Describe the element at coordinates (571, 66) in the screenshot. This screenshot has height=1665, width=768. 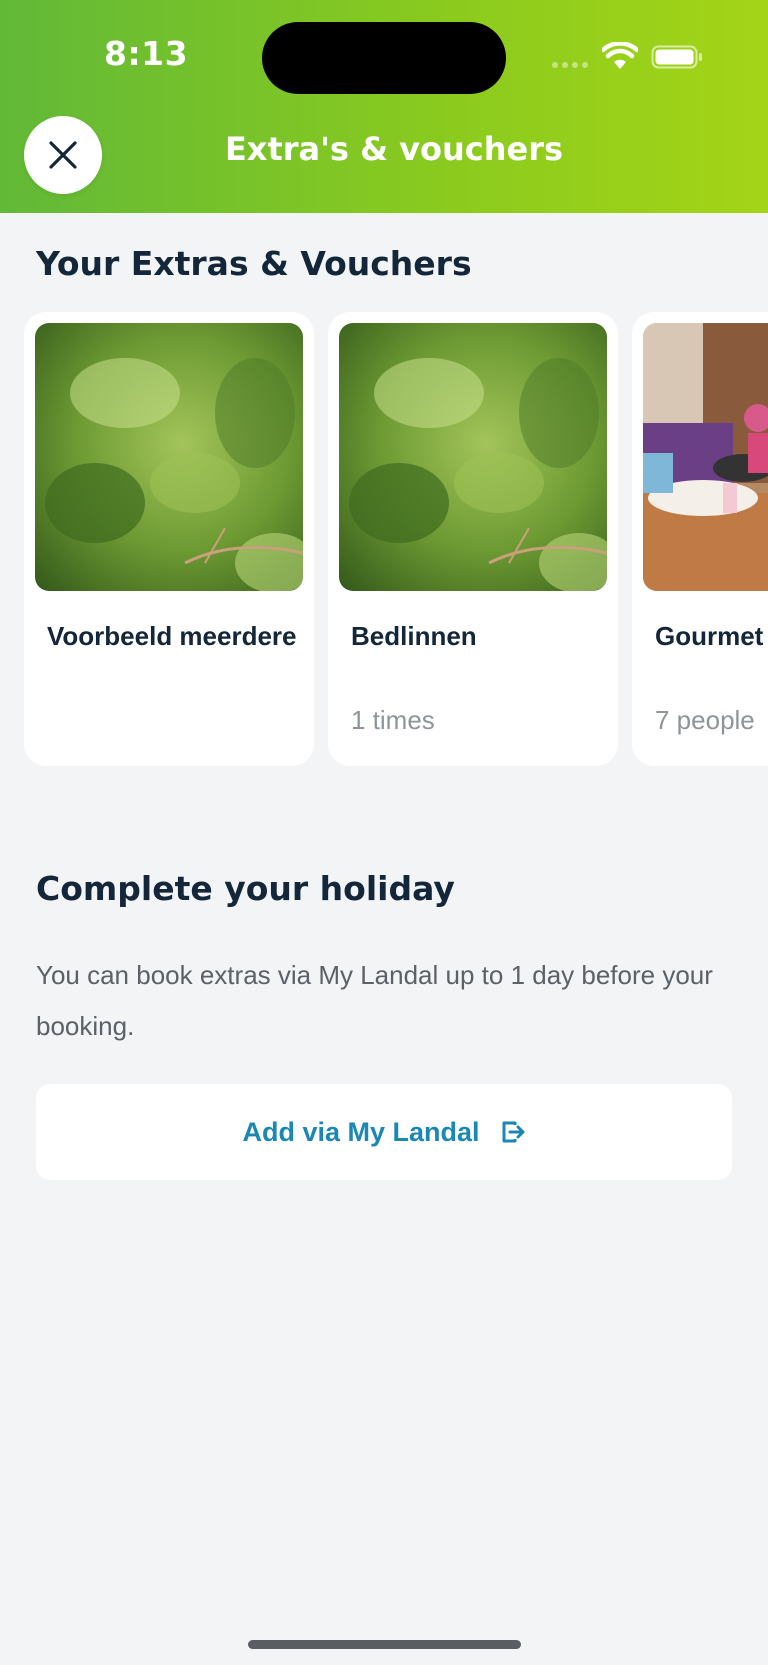
I see `cellular-signal-icon` at that location.